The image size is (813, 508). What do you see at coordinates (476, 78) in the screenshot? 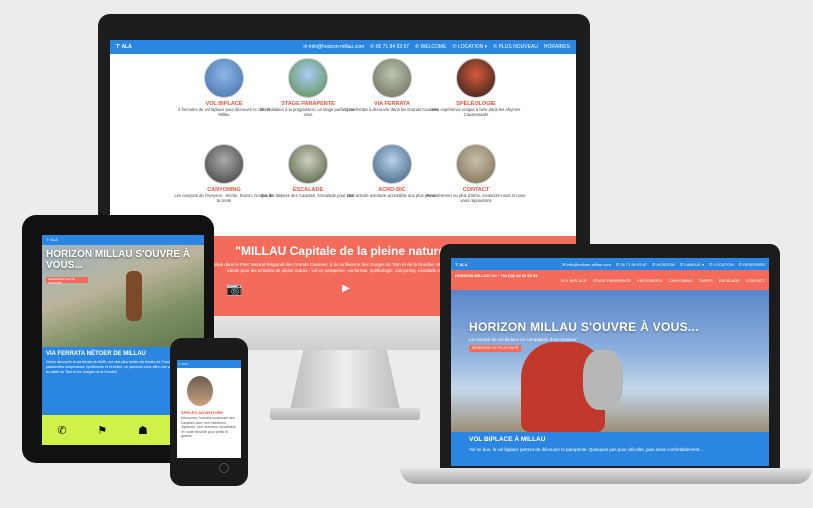
I see `cave-photo-icon` at bounding box center [476, 78].